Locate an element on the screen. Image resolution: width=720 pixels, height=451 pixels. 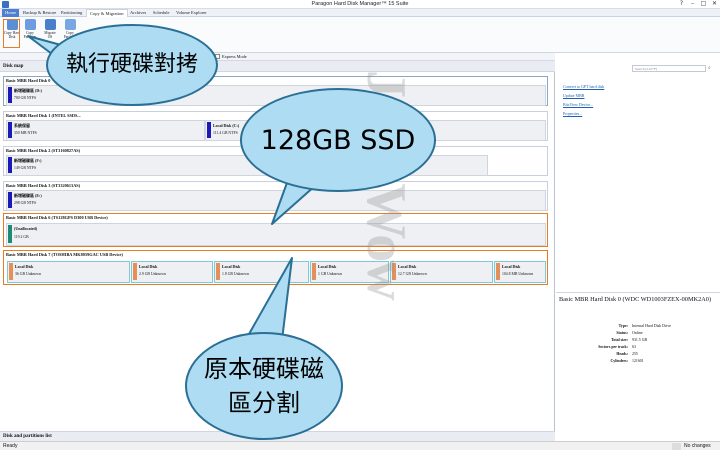
callout-copy-disk-text: 執行硬碟對拷 is located at coordinates (131, 64).